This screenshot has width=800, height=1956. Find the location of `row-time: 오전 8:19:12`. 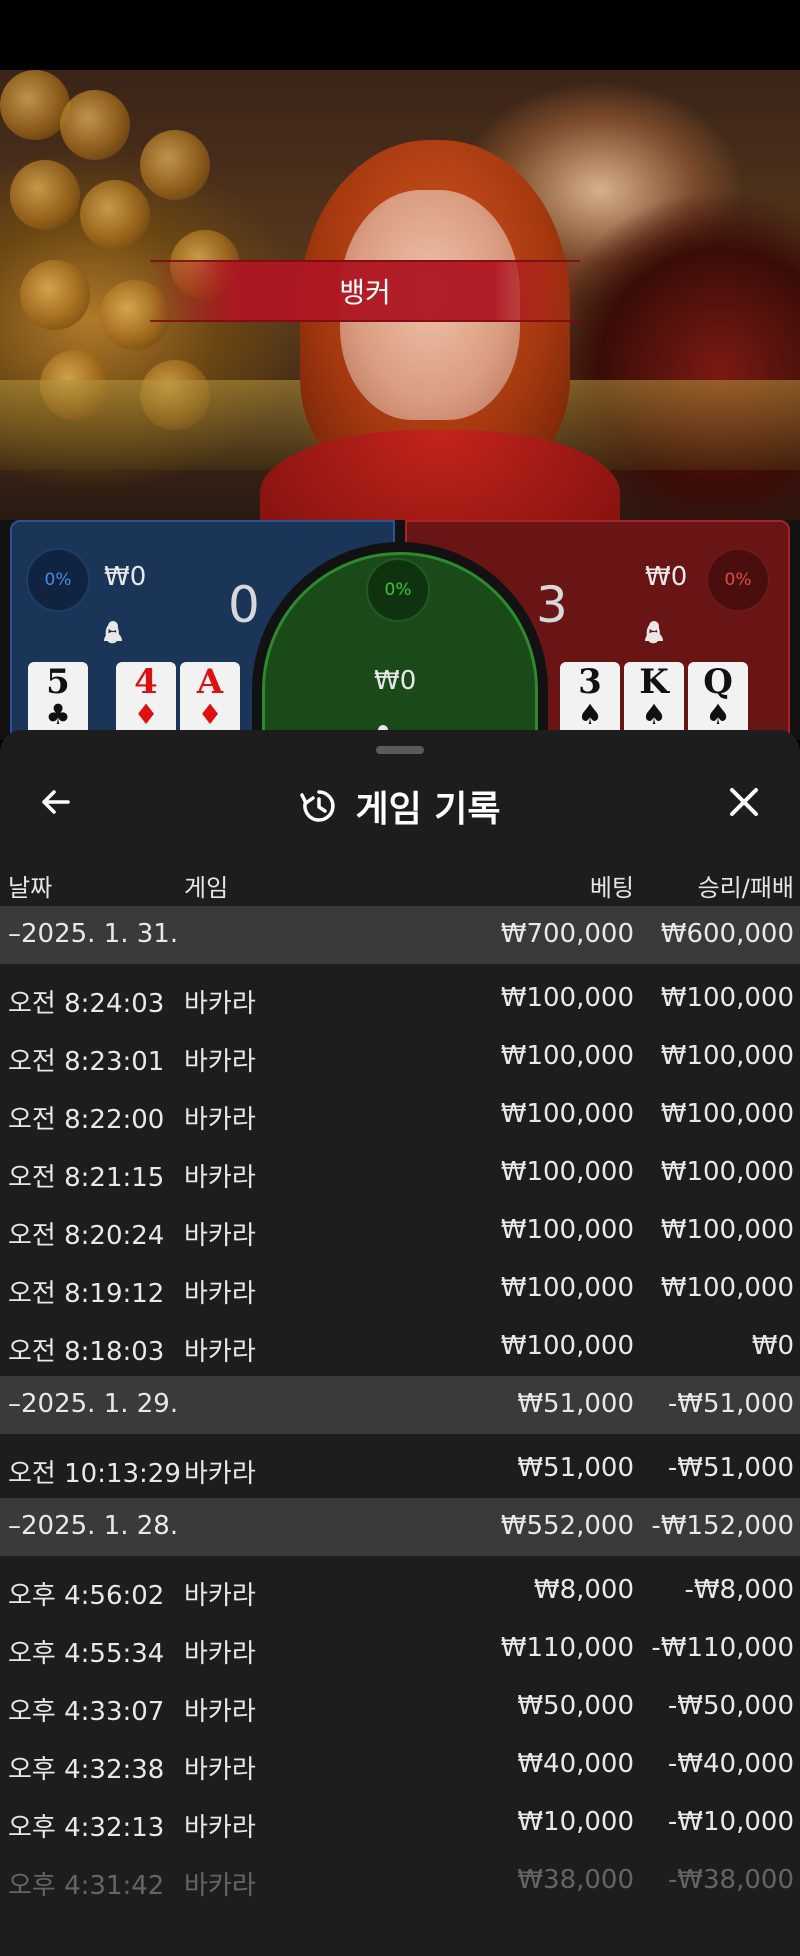

row-time: 오전 8:19:12 is located at coordinates (86, 1294).